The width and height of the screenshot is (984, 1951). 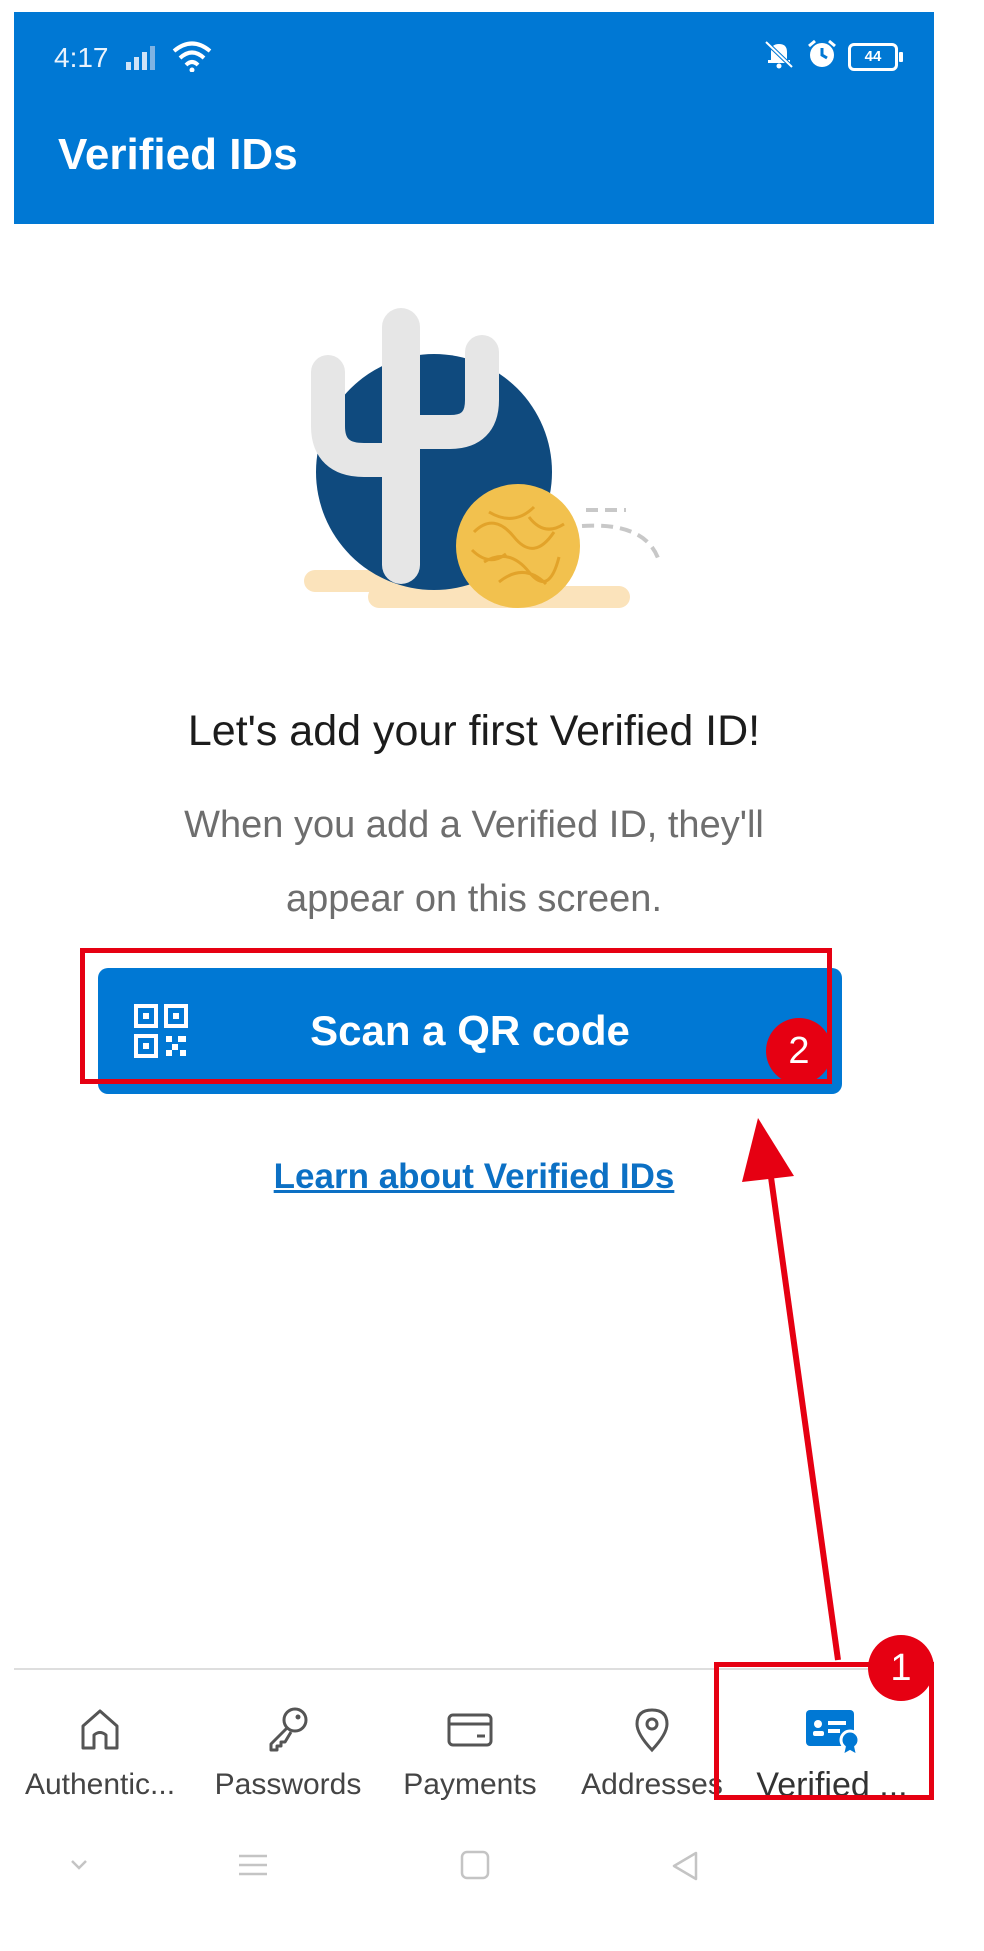 What do you see at coordinates (791, 1389) in the screenshot?
I see `annotation-arrow` at bounding box center [791, 1389].